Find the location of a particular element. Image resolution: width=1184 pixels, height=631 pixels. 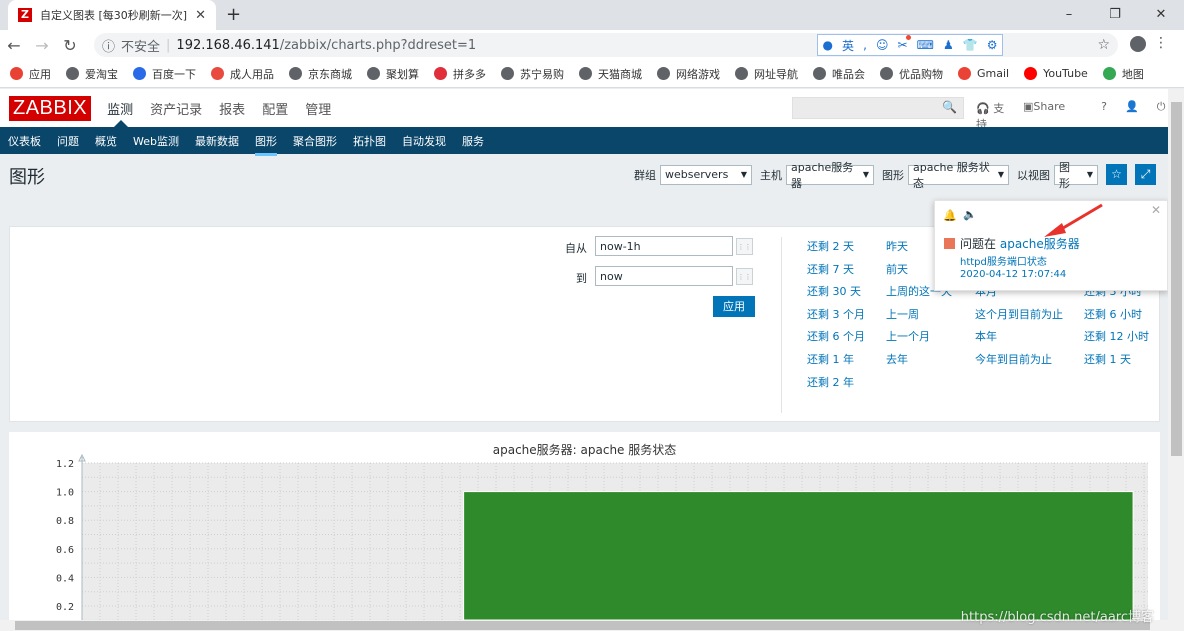

submenu-item: 问题 is located at coordinates (68, 141).